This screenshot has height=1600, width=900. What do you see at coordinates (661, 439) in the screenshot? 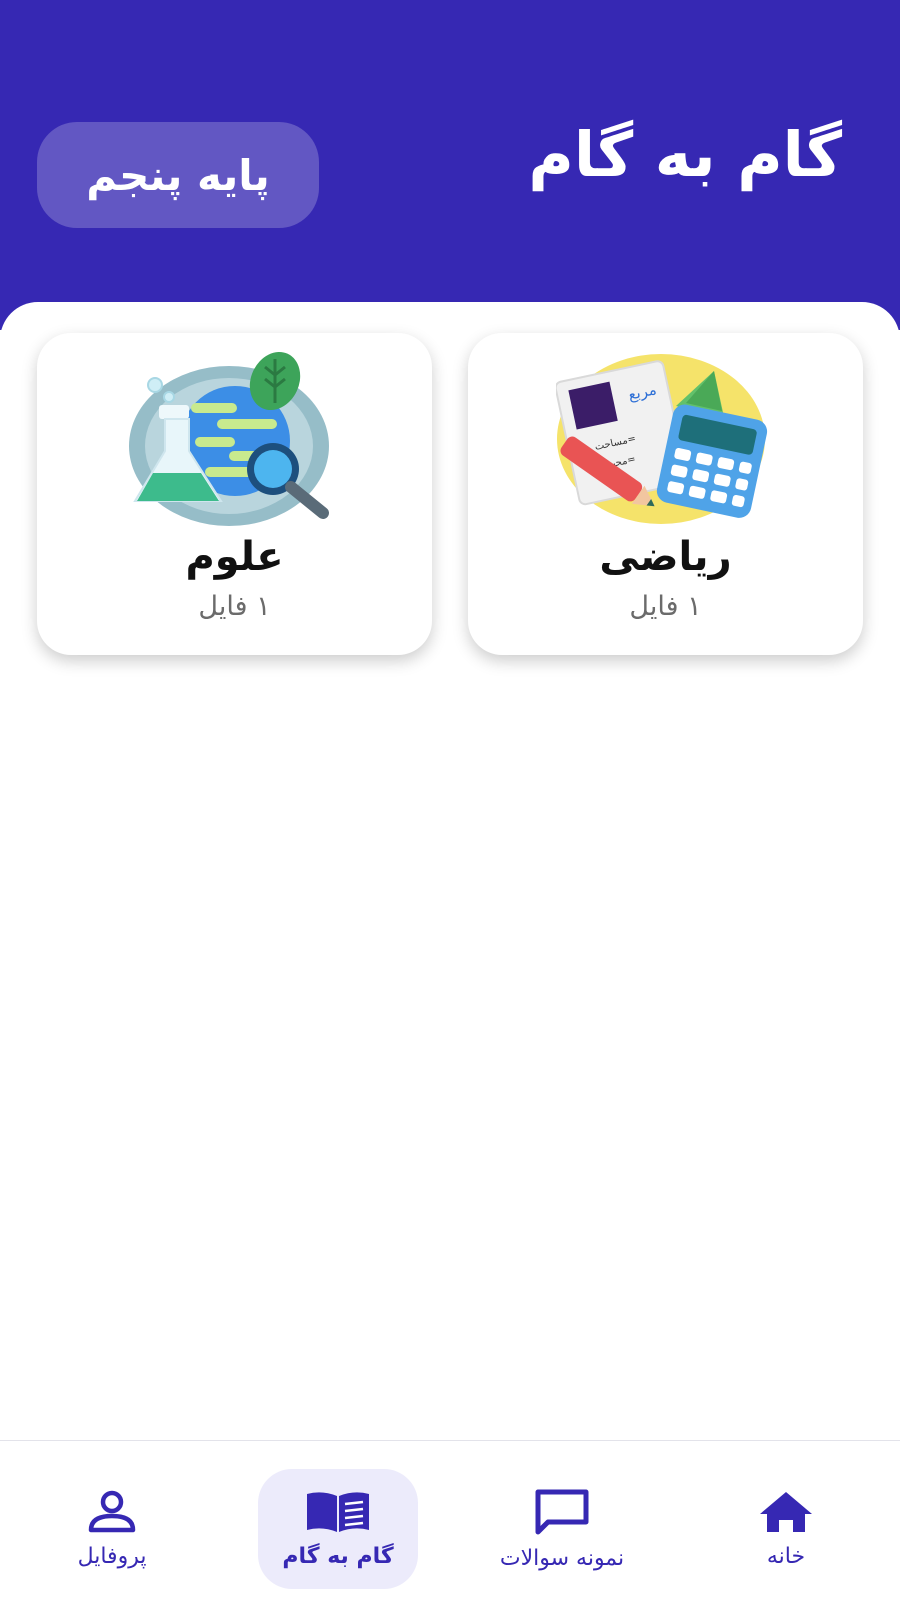
I see `math-icon: مربع =مساحت =محیط` at bounding box center [661, 439].